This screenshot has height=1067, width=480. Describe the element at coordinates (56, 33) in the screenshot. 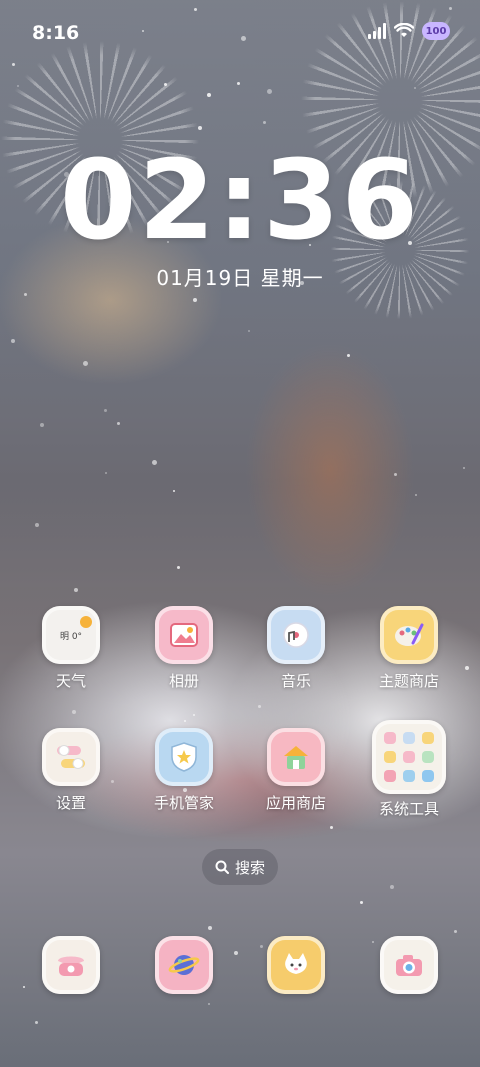

I see `status-time: 8:16` at that location.